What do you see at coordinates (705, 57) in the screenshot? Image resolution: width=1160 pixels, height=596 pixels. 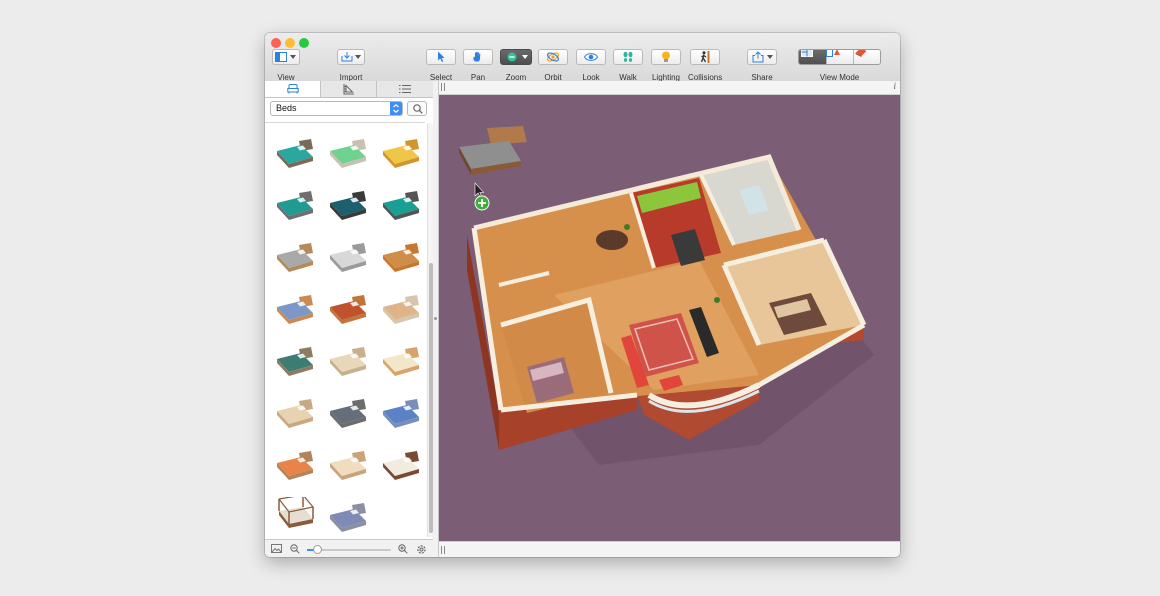 I see `walking-person-icon` at bounding box center [705, 57].